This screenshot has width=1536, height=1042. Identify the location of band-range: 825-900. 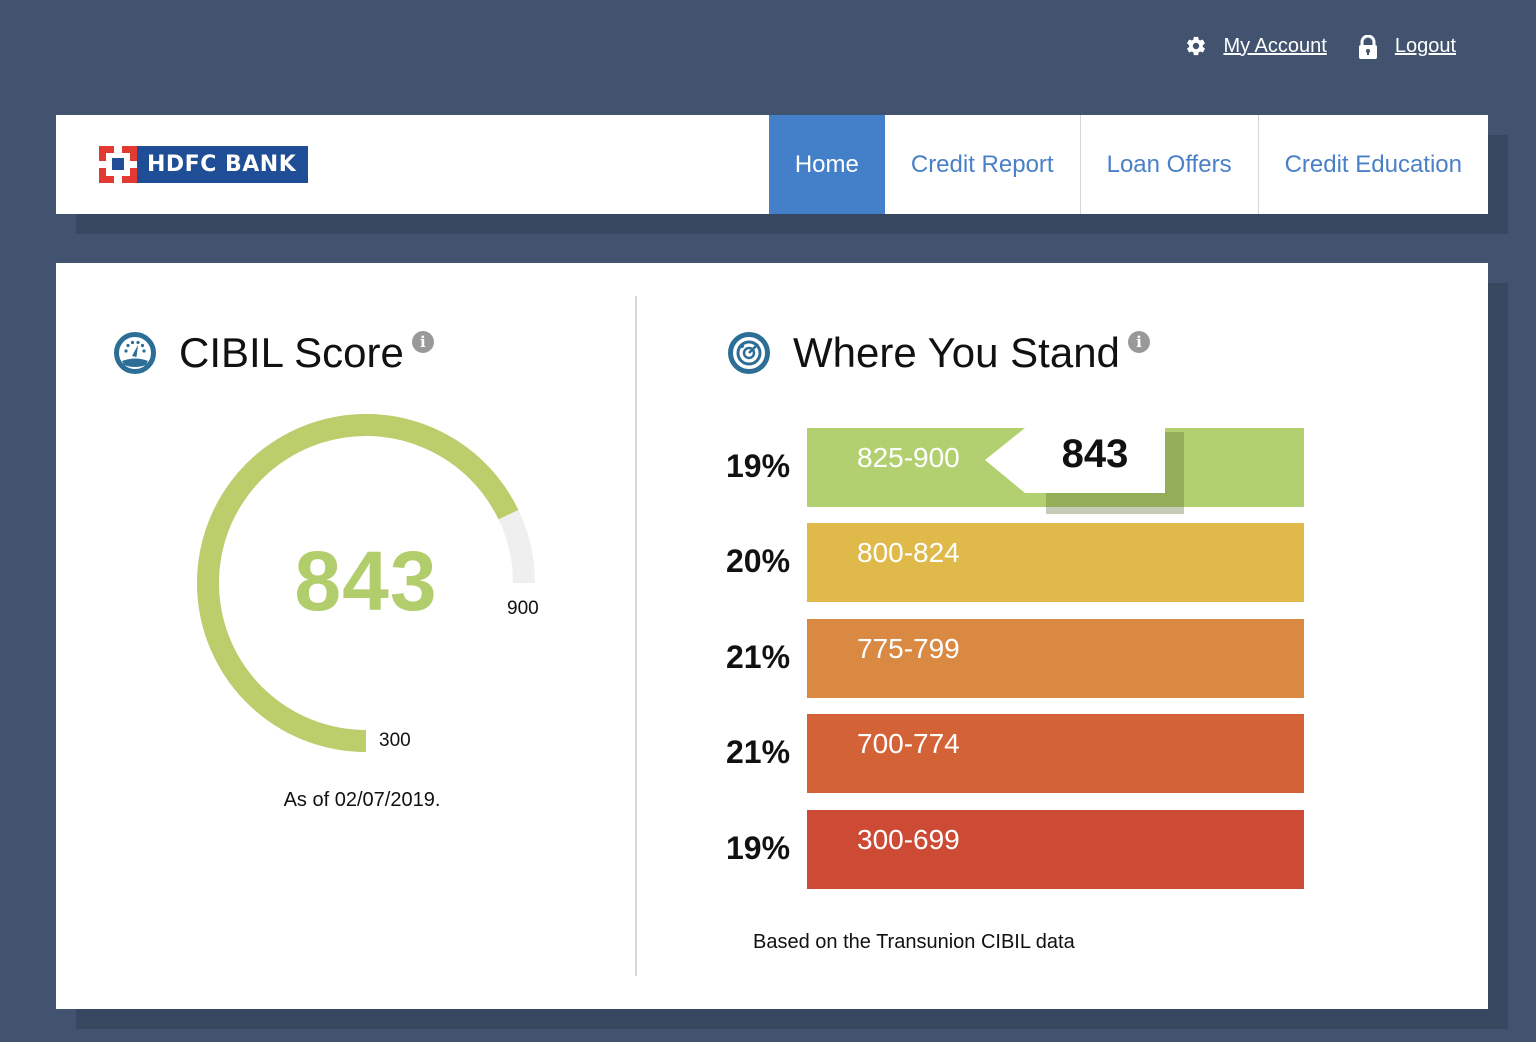
(908, 457).